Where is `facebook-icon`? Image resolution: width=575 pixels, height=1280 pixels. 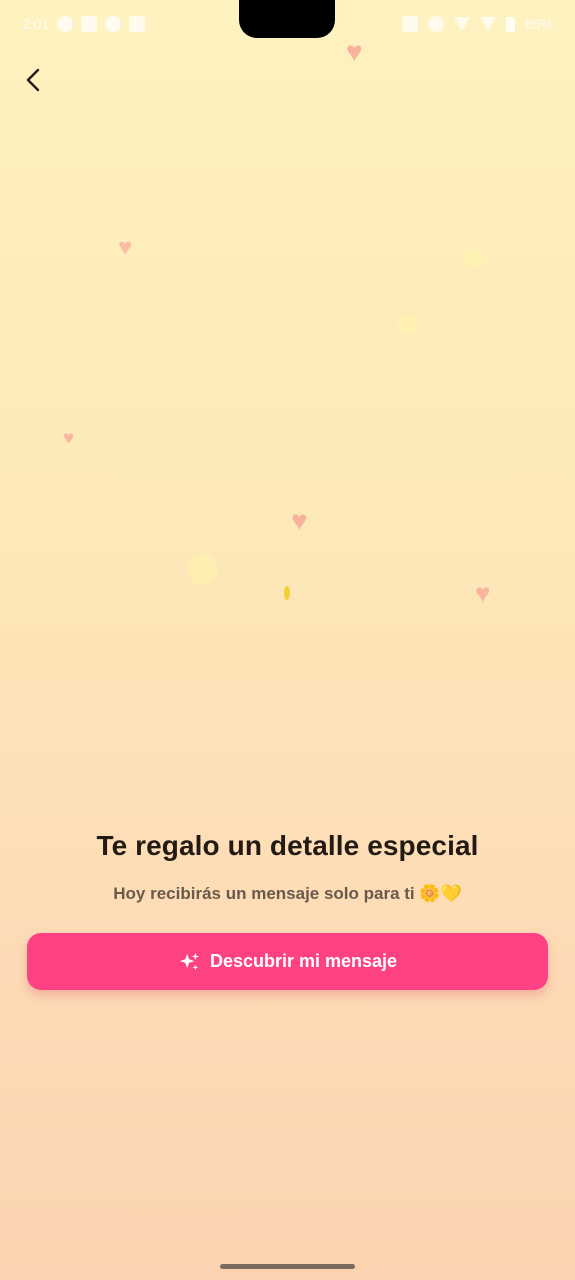
facebook-icon is located at coordinates (65, 24).